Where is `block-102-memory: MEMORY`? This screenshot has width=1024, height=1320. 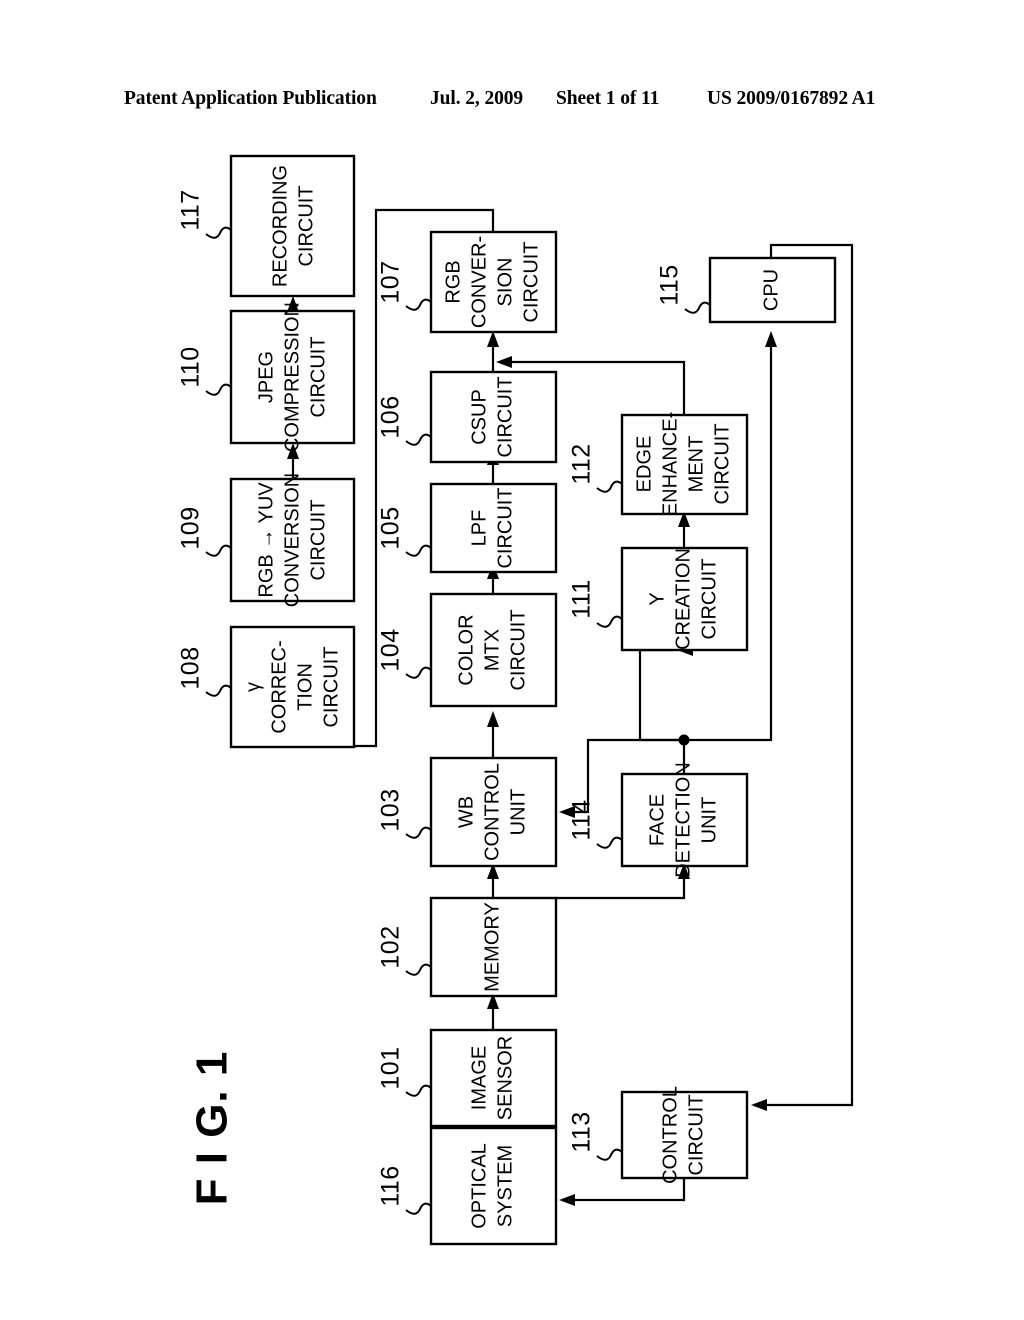 block-102-memory: MEMORY is located at coordinates (493, 947).